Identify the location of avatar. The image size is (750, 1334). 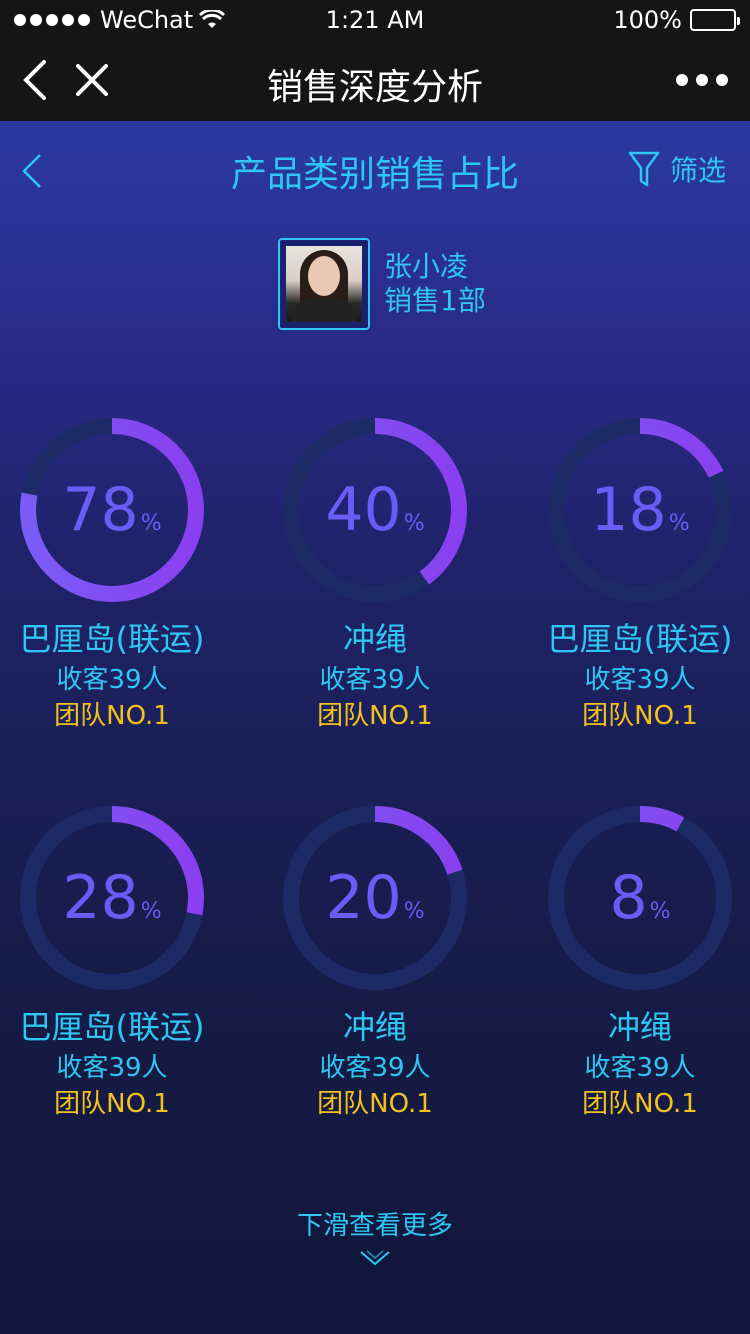
(324, 284).